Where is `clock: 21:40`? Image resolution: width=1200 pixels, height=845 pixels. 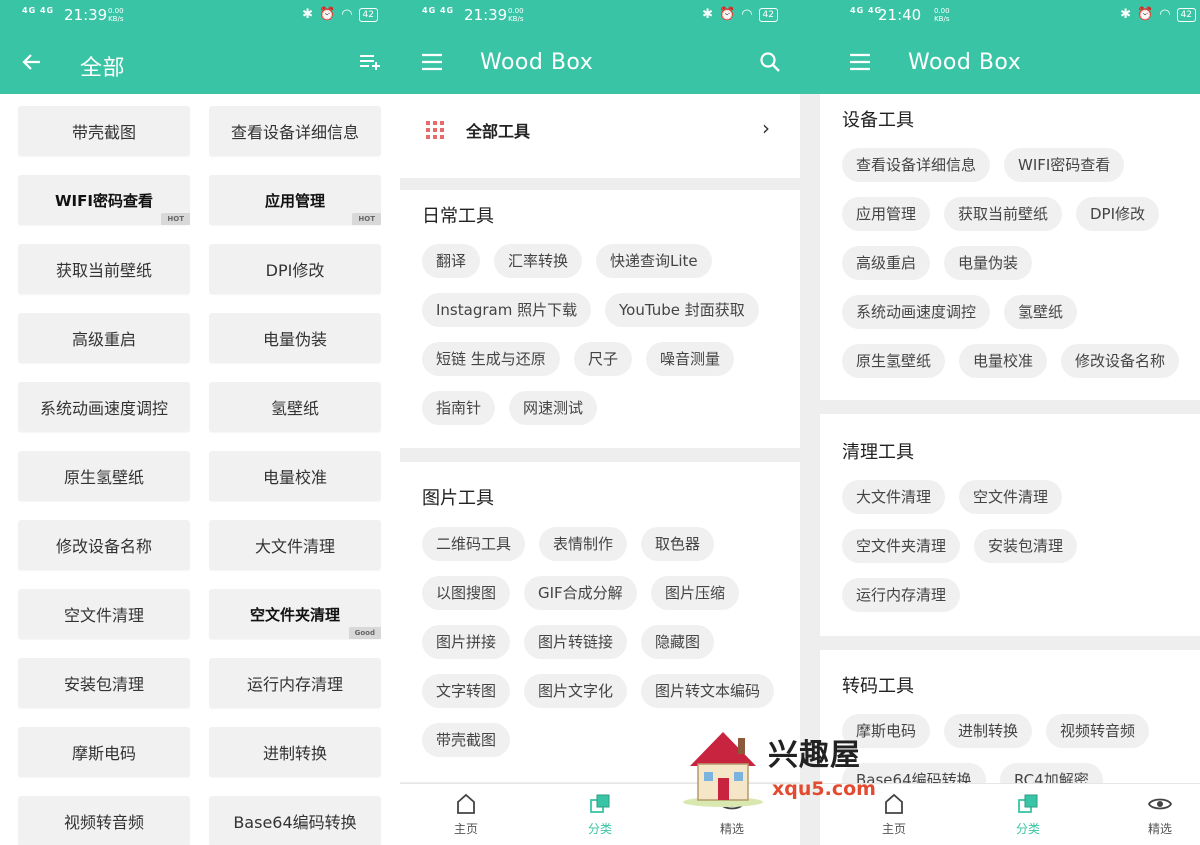
clock: 21:40 is located at coordinates (900, 15).